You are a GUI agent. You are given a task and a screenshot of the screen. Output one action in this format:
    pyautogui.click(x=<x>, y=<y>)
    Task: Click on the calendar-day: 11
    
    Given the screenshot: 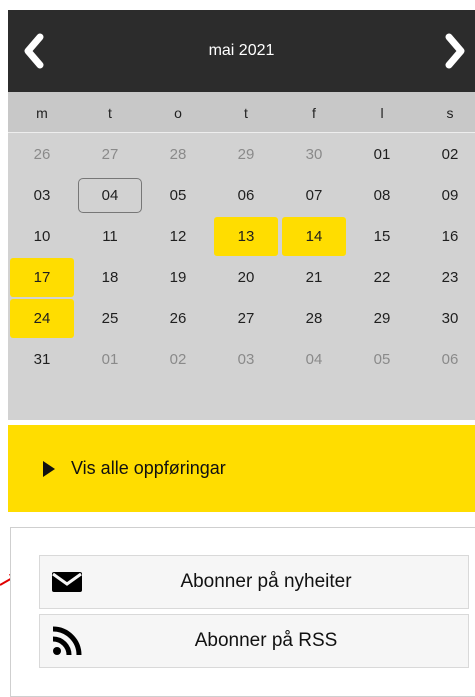 What is the action you would take?
    pyautogui.click(x=110, y=236)
    